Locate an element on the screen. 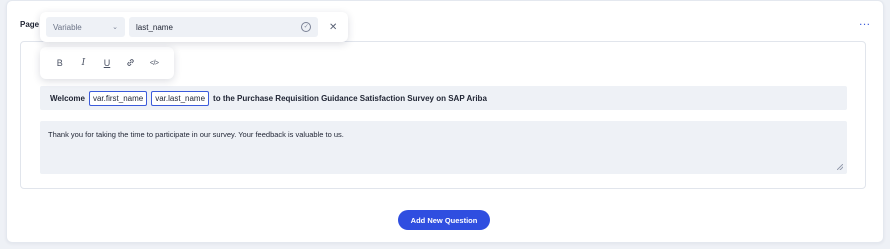 This screenshot has width=890, height=249. underline-button: U is located at coordinates (107, 63).